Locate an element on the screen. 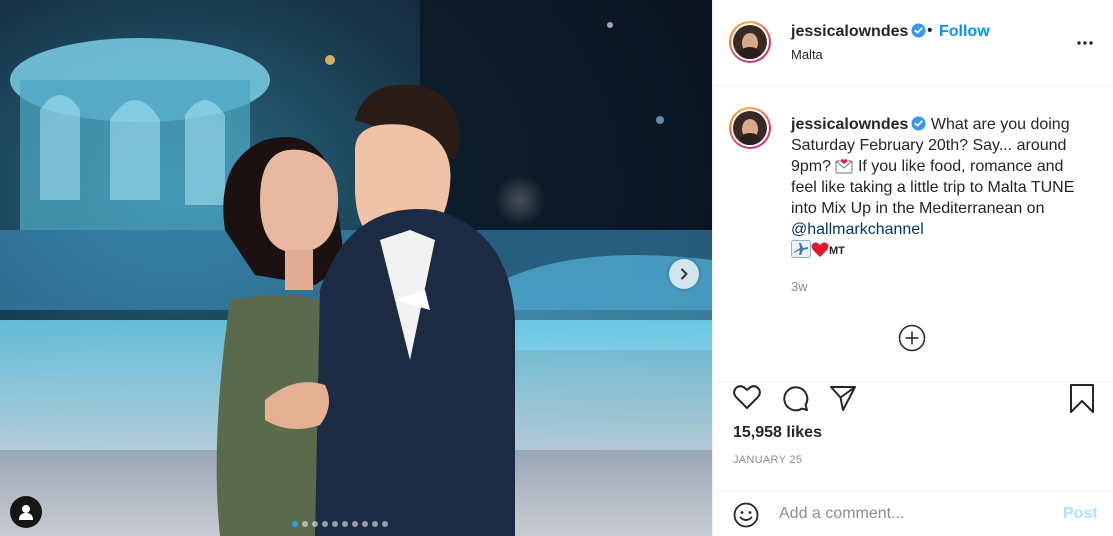  mention-link: @hallmarkchannel is located at coordinates (857, 229).